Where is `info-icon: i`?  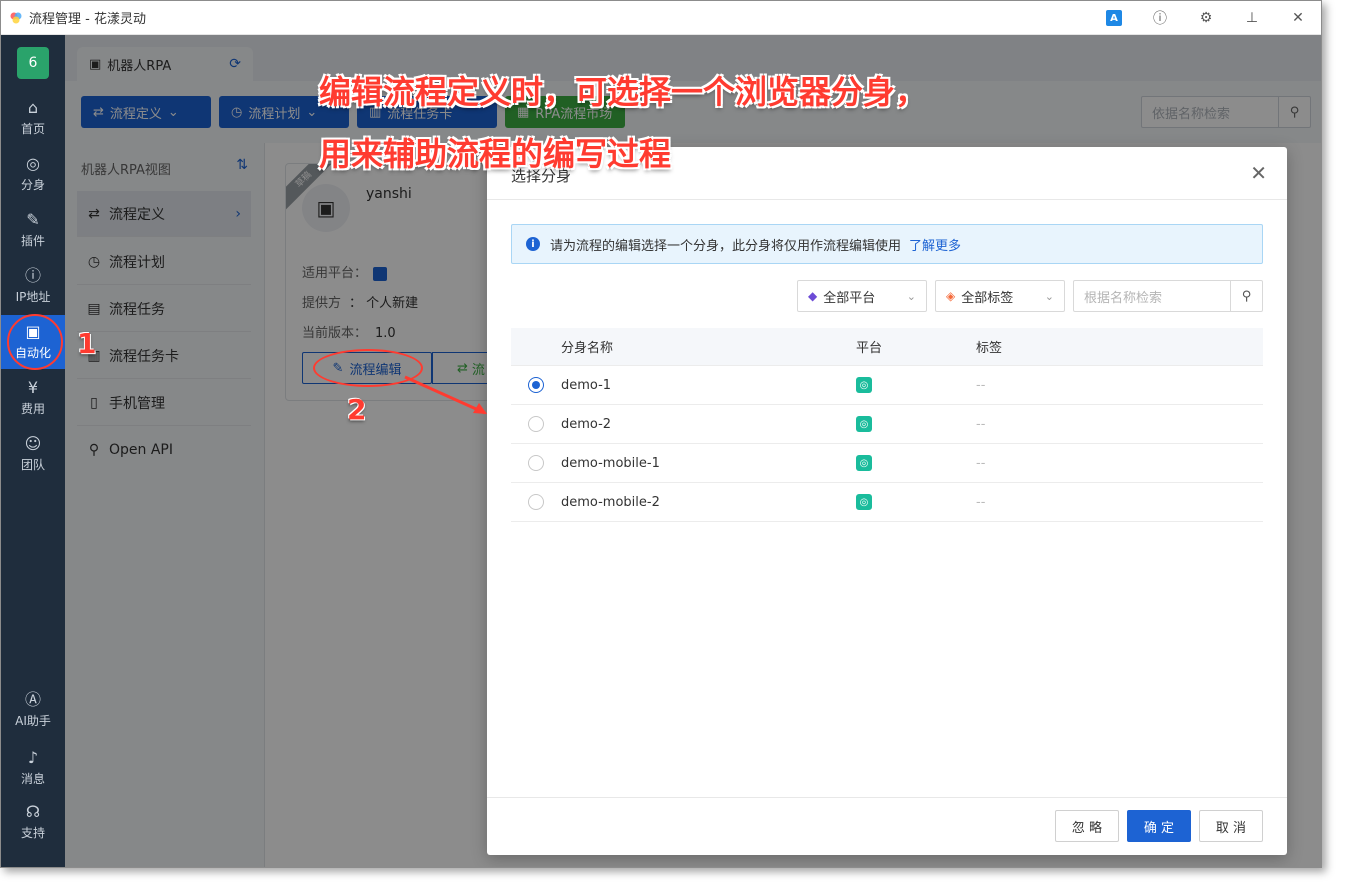 info-icon: i is located at coordinates (533, 244).